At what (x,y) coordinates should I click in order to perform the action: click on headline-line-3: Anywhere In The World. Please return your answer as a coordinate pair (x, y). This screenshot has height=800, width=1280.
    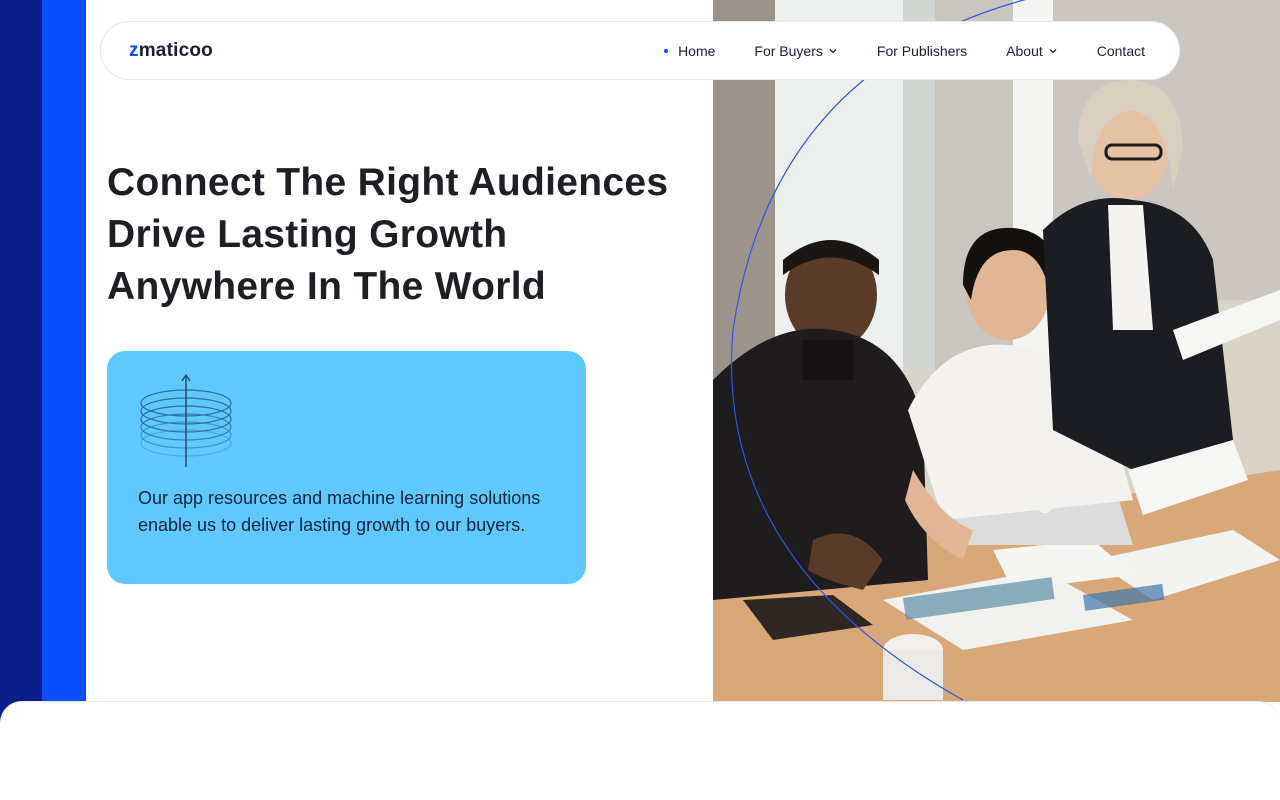
    Looking at the image, I should click on (326, 286).